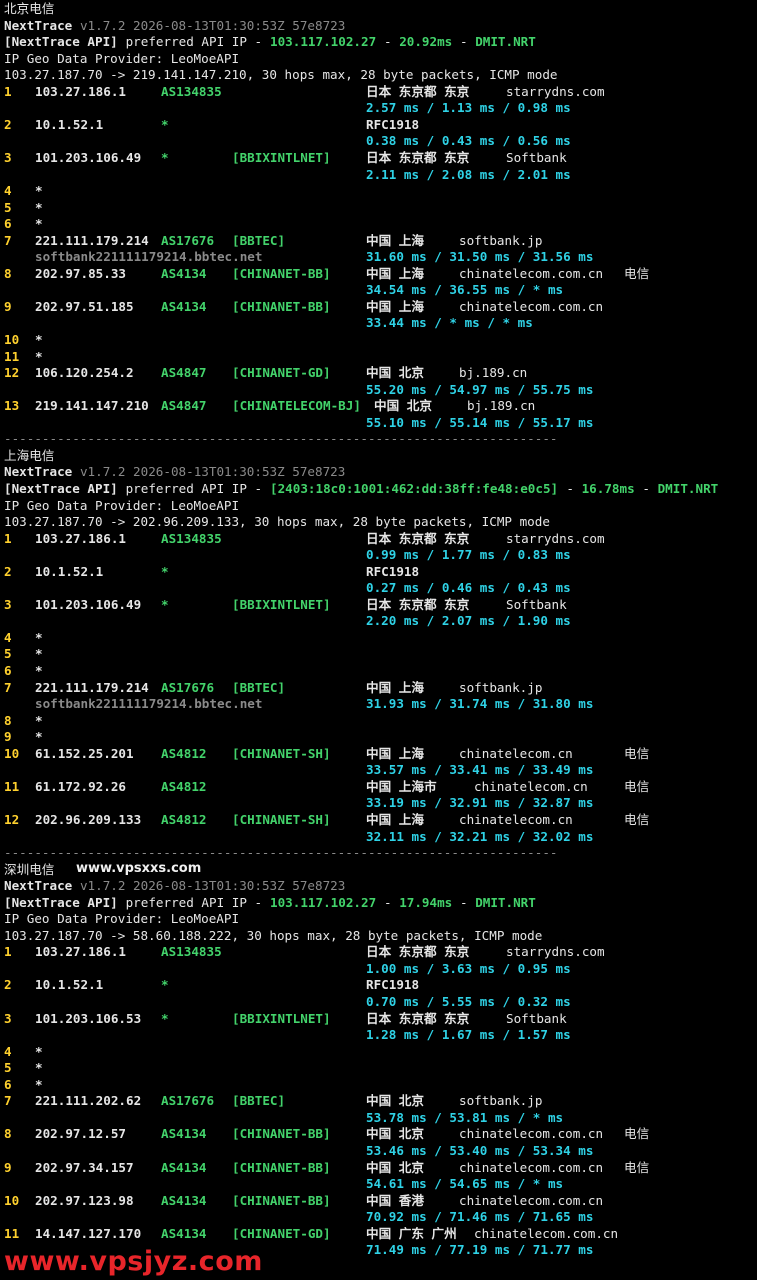  Describe the element at coordinates (555, 952) in the screenshot. I see `hop-hostname: starrydns.com` at that location.